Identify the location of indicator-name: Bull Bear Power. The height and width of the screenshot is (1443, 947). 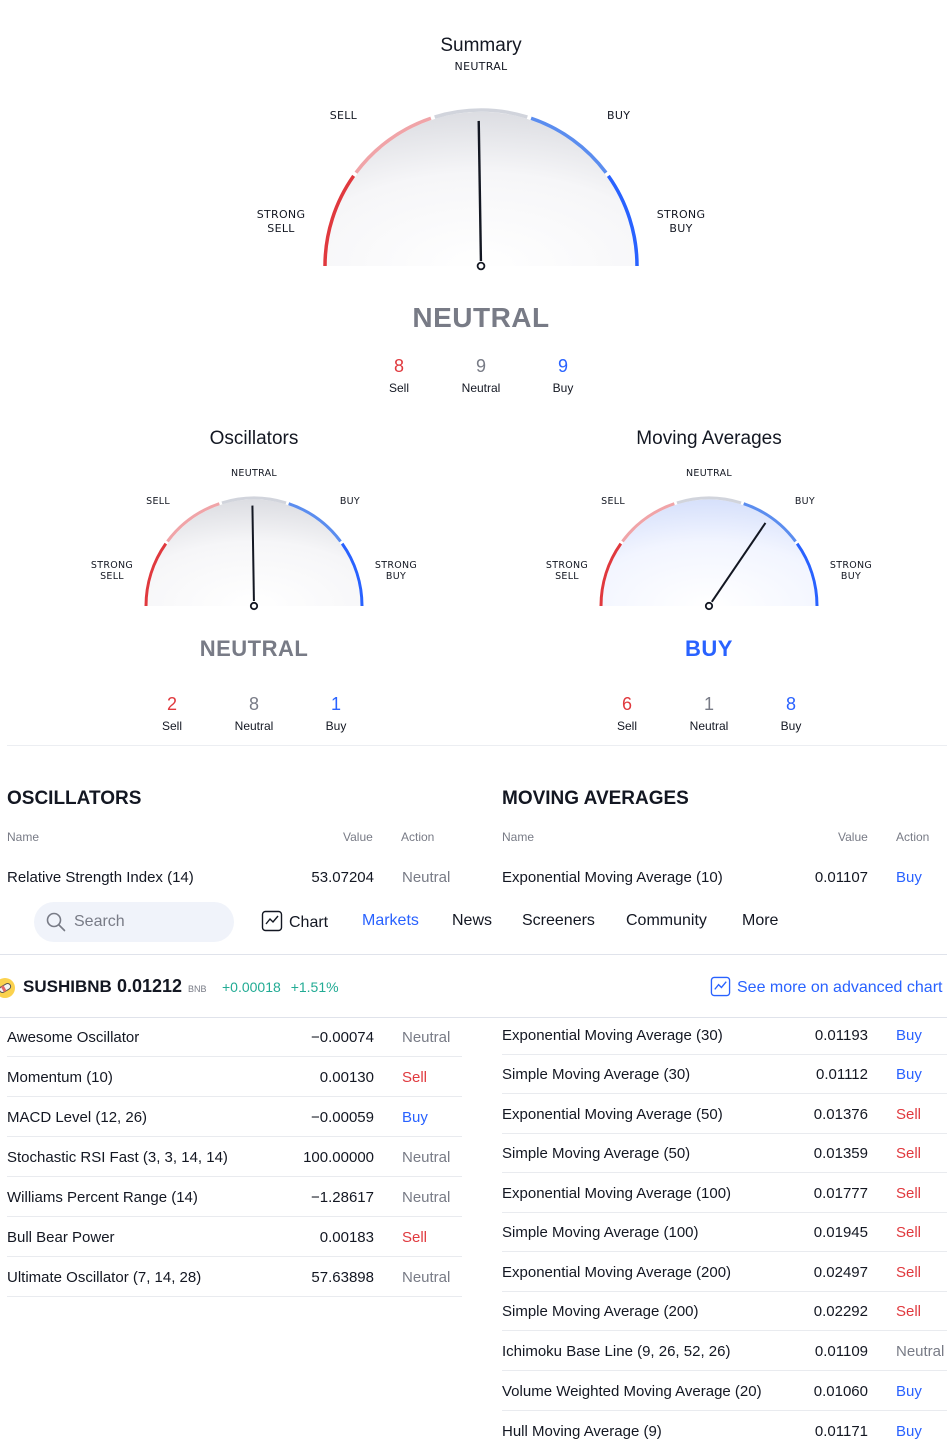
(61, 1237).